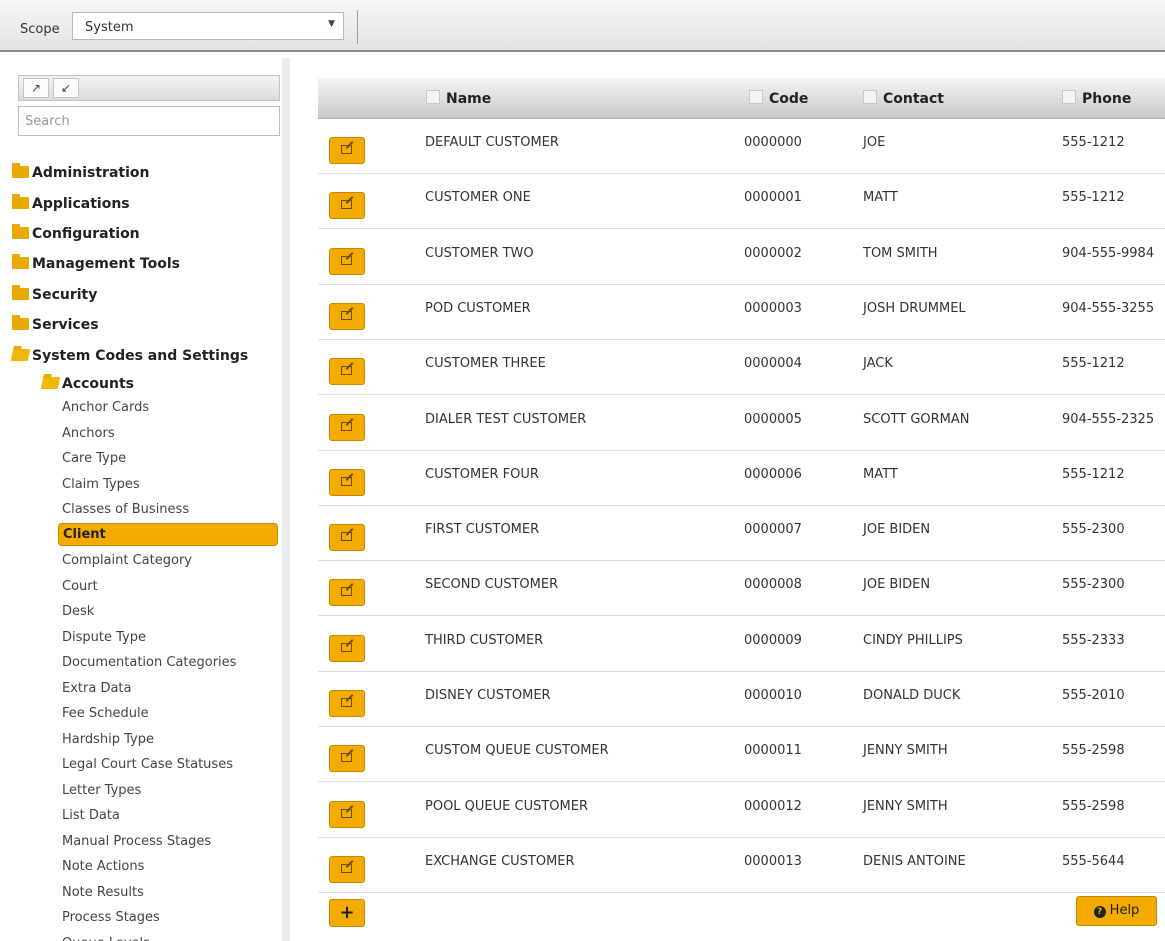  What do you see at coordinates (108, 739) in the screenshot?
I see `tree-item: Hardship Type` at bounding box center [108, 739].